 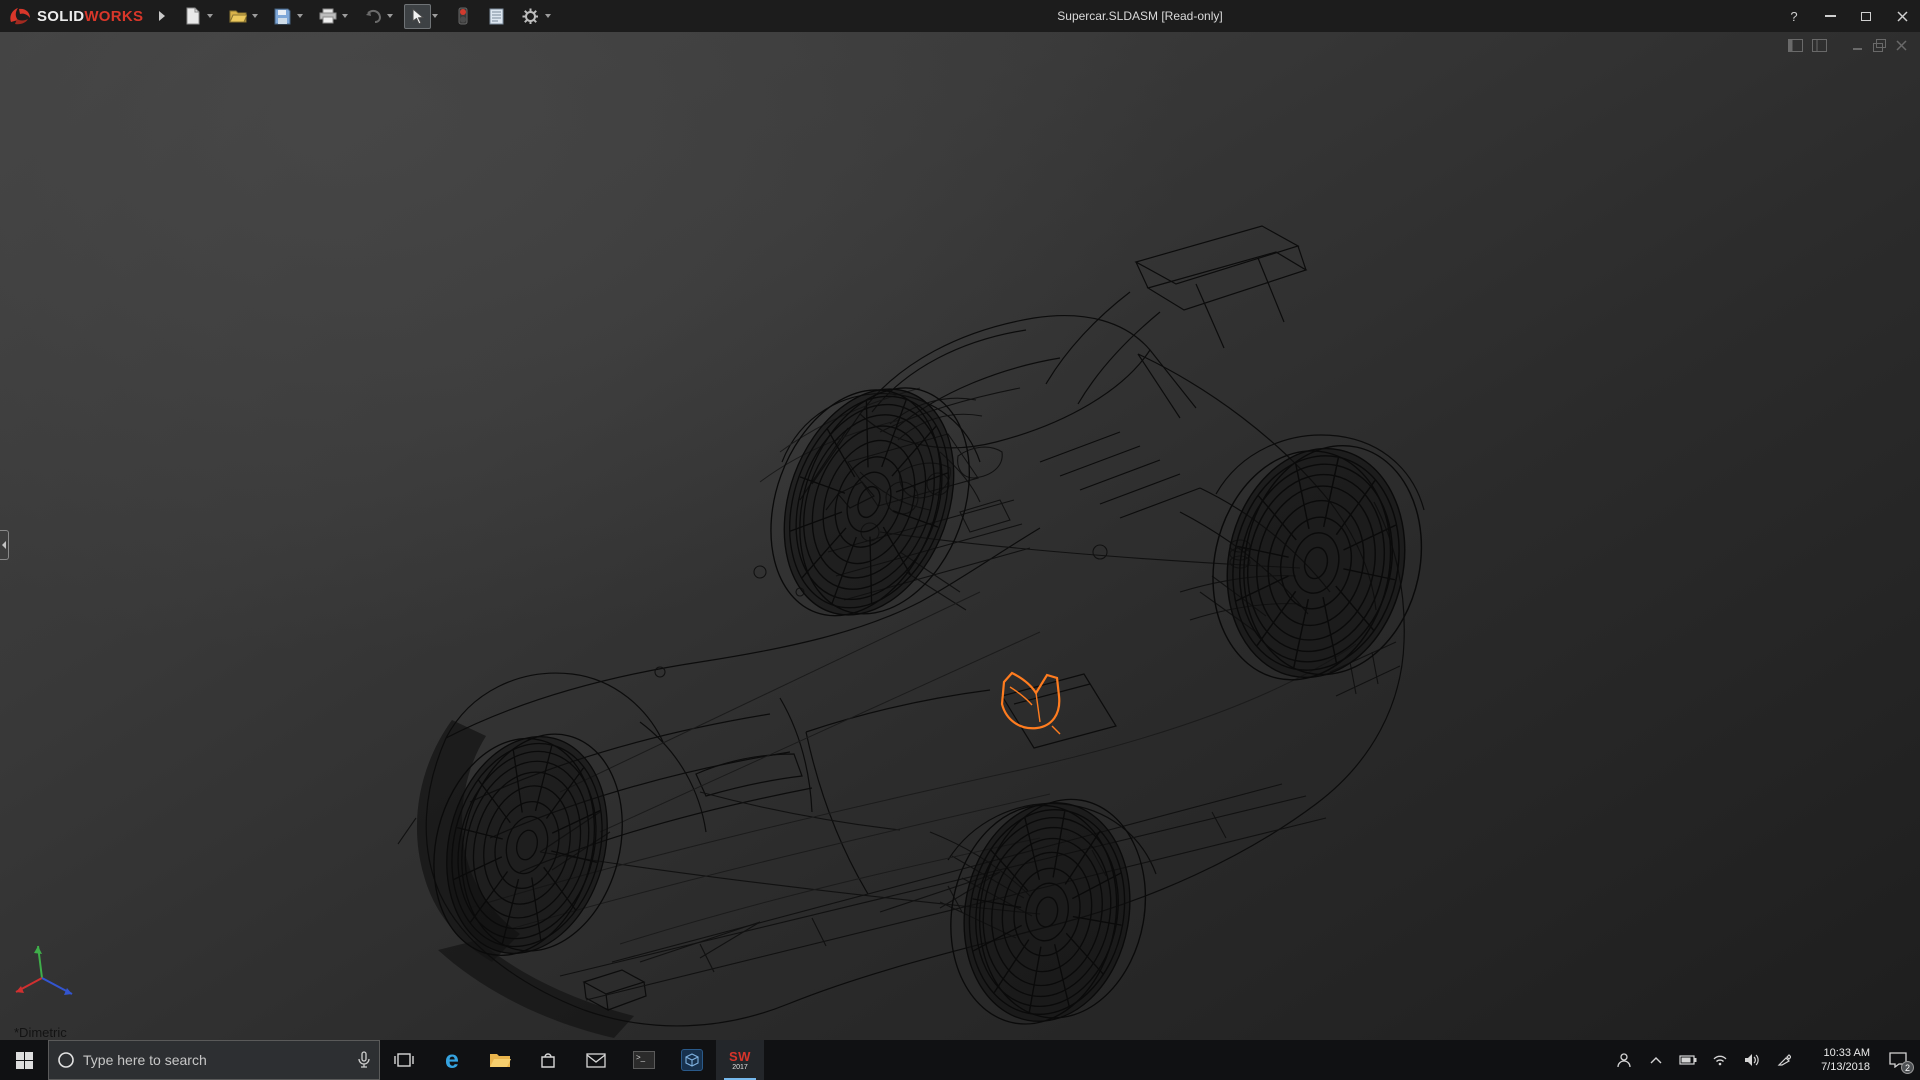 What do you see at coordinates (390, 16) in the screenshot?
I see `undo-dropdown-icon` at bounding box center [390, 16].